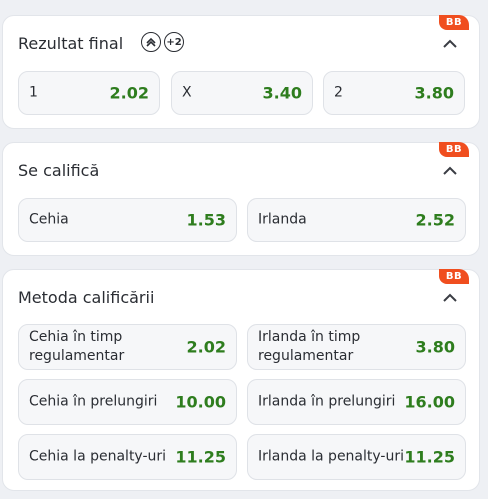  What do you see at coordinates (282, 93) in the screenshot?
I see `odd-value: 3.40` at bounding box center [282, 93].